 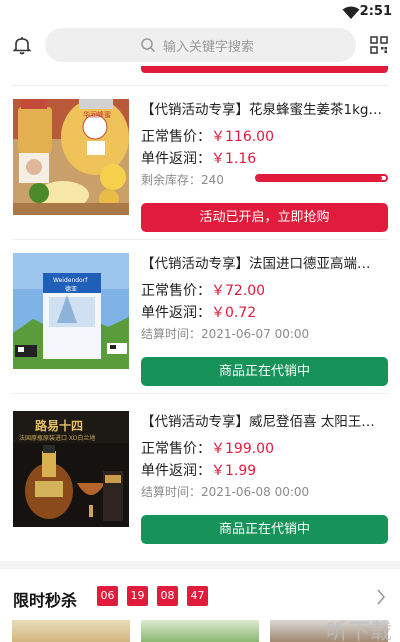 I want to click on rebate-row: 单件返润：￥1.16, so click(x=198, y=158).